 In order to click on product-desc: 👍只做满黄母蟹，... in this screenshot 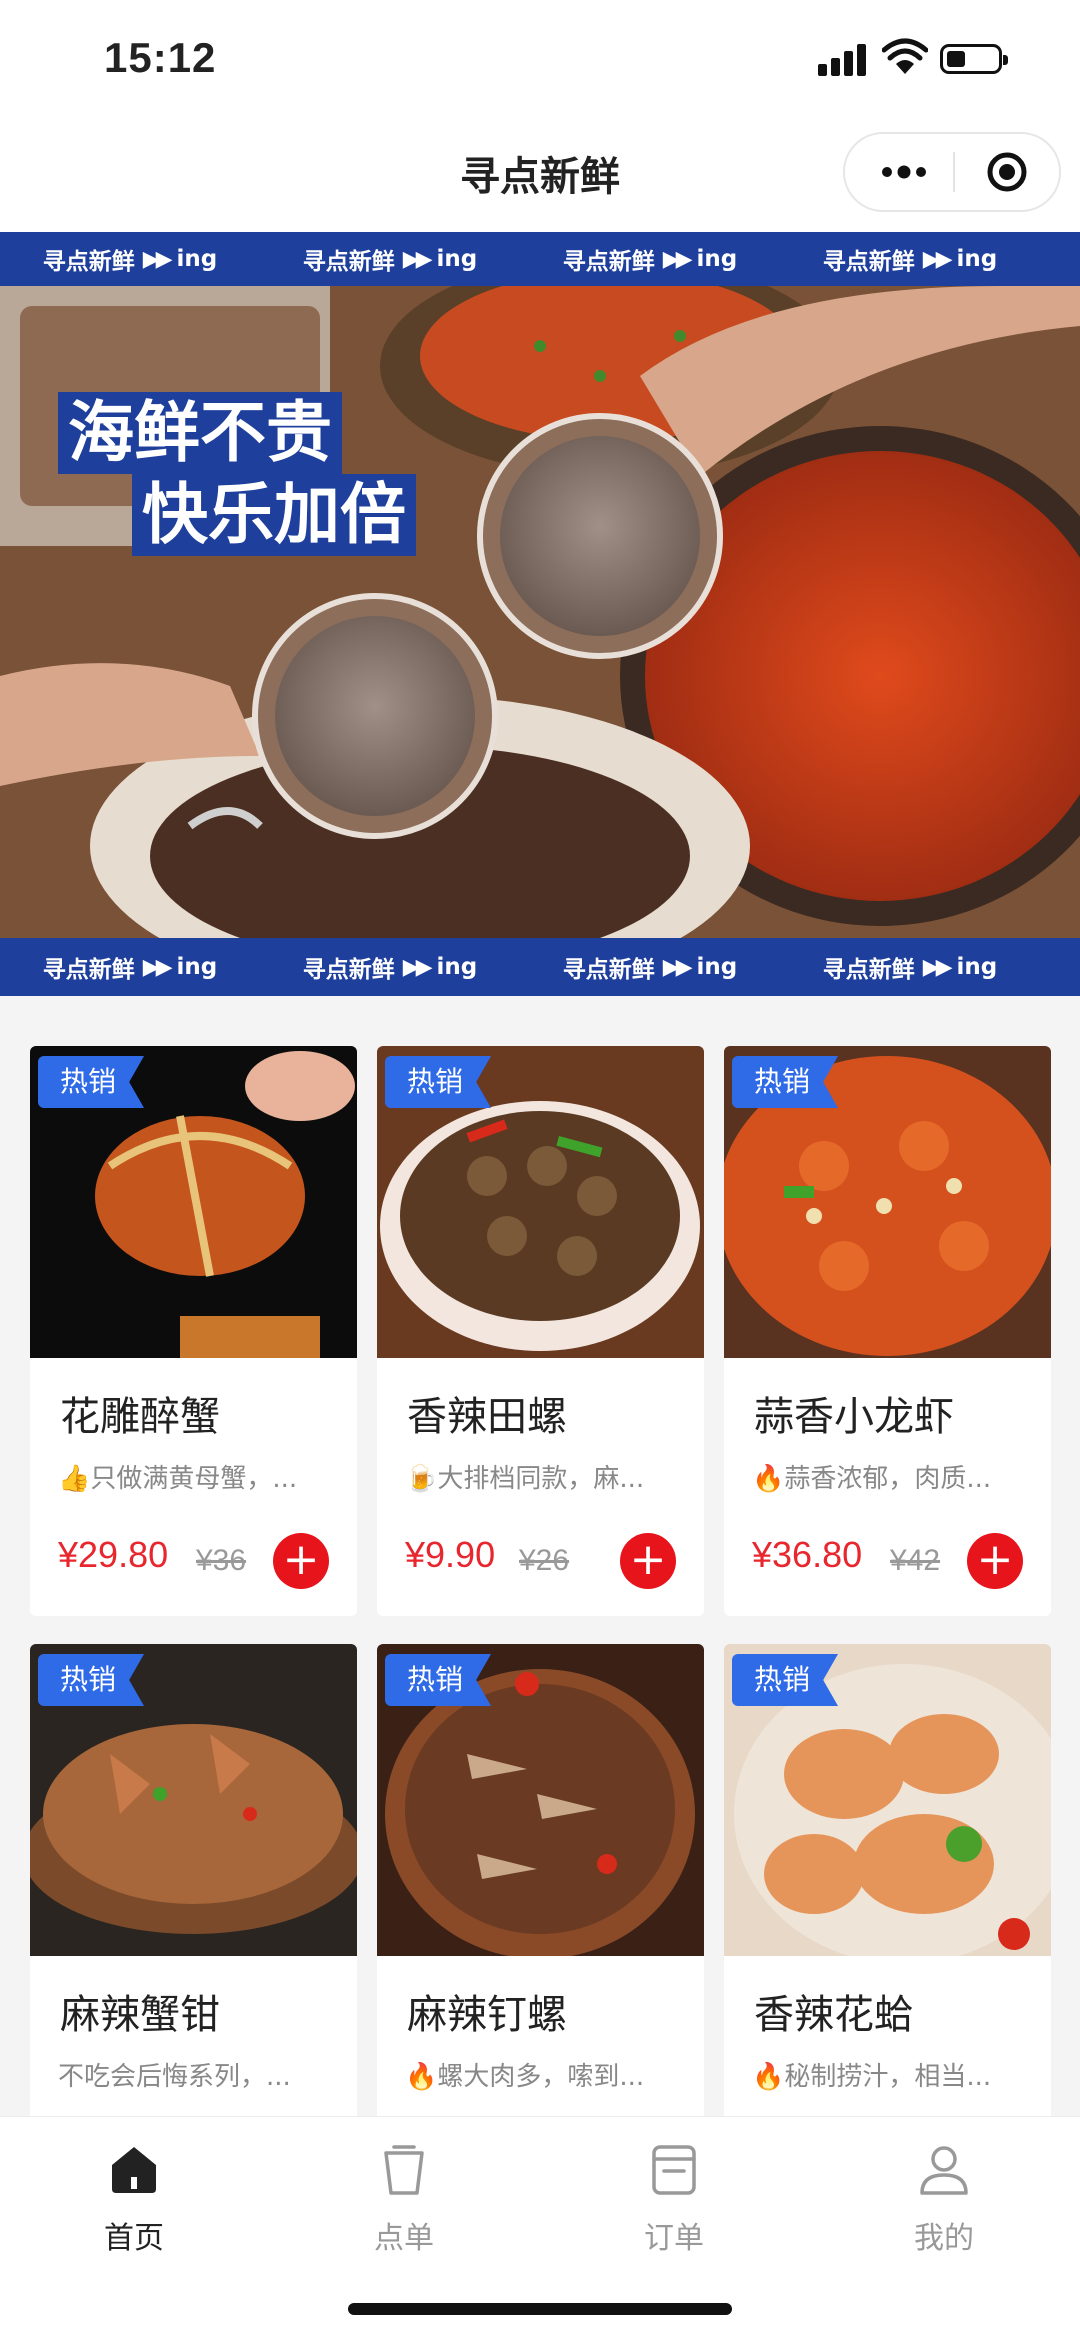, I will do `click(178, 1479)`.